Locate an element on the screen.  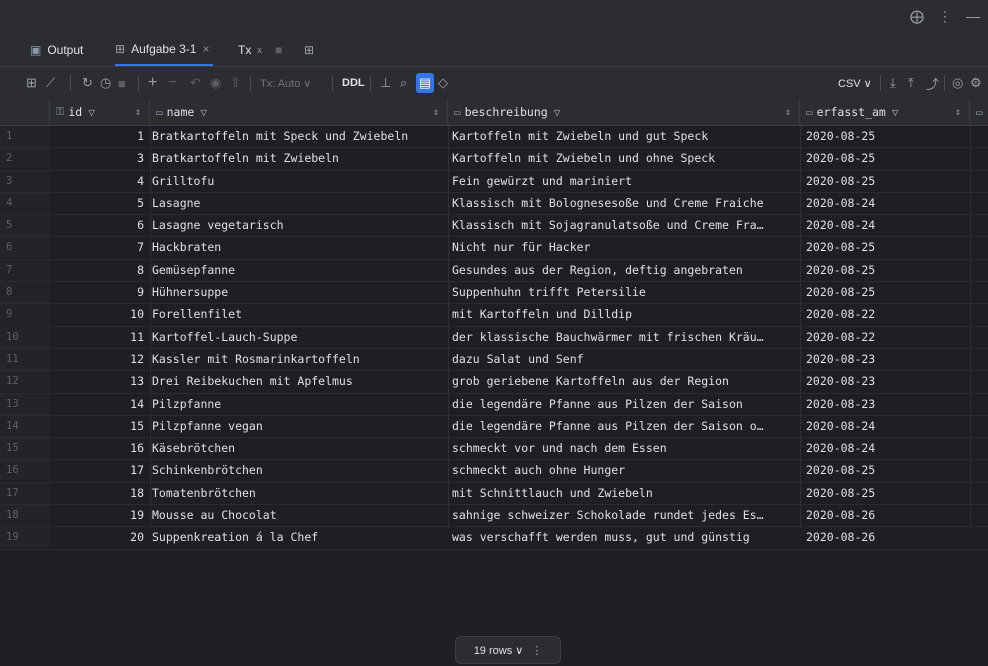
tab-output: ▣ Output is located at coordinates (56, 50).